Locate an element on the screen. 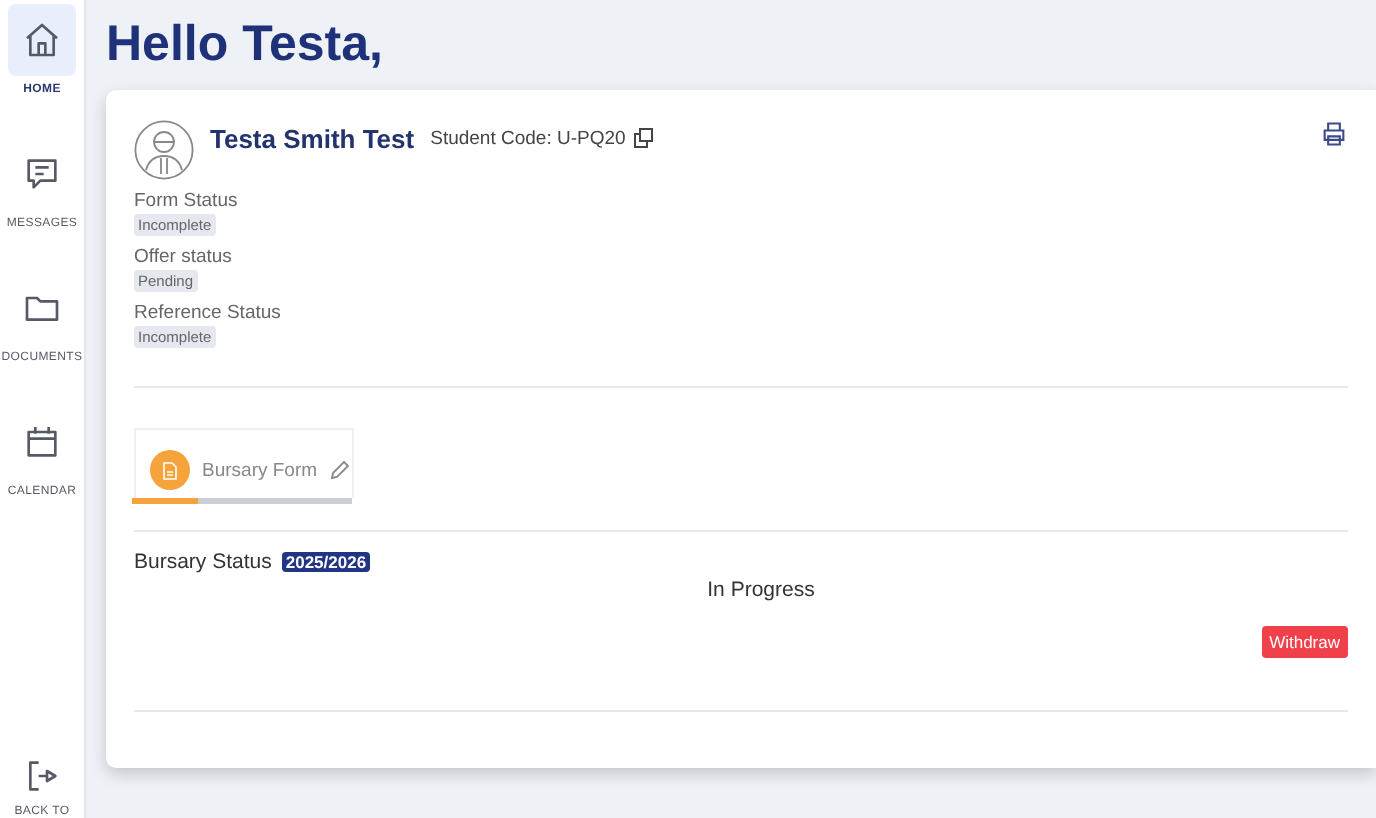 This screenshot has width=1376, height=818. year-badge: 2025/2026 is located at coordinates (326, 562).